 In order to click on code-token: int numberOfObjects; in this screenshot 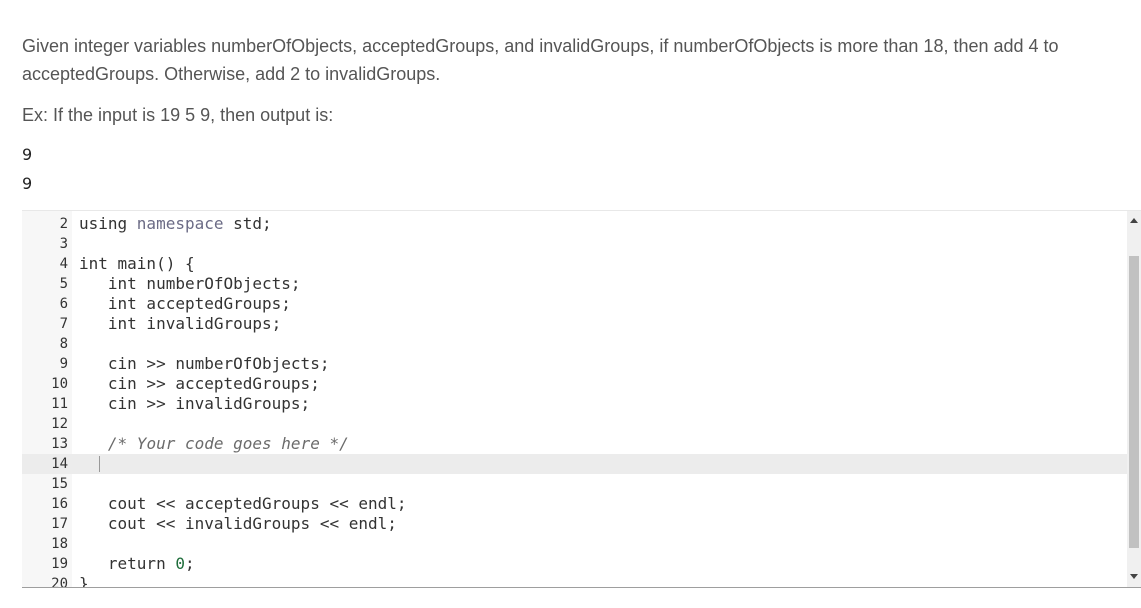, I will do `click(190, 283)`.